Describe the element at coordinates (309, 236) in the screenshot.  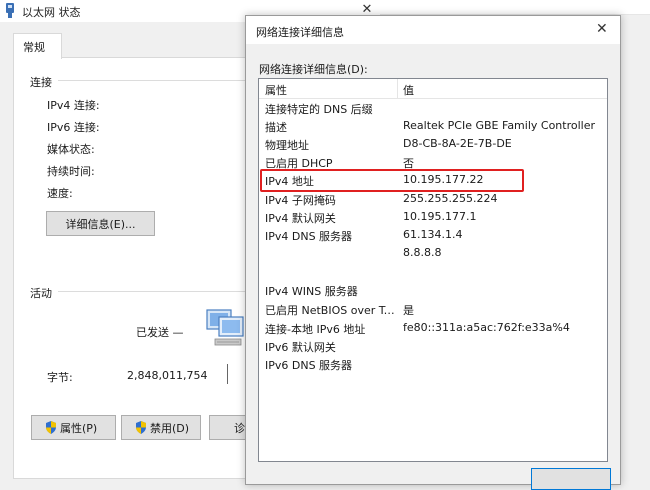
I see `row-property: IPv4 DNS 服务器` at that location.